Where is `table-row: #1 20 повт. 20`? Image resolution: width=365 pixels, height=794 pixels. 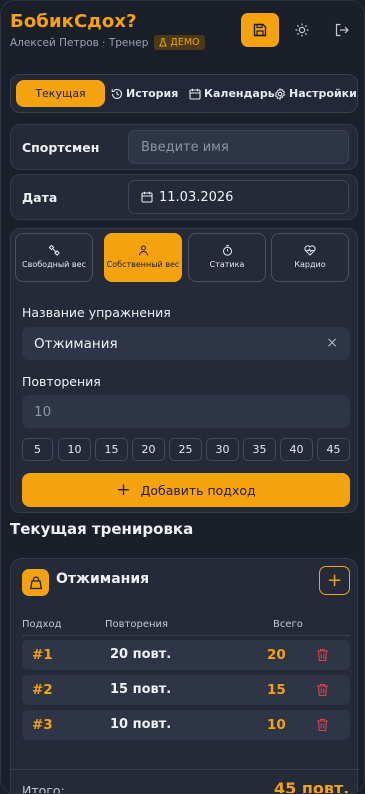 table-row: #1 20 повт. 20 is located at coordinates (186, 655).